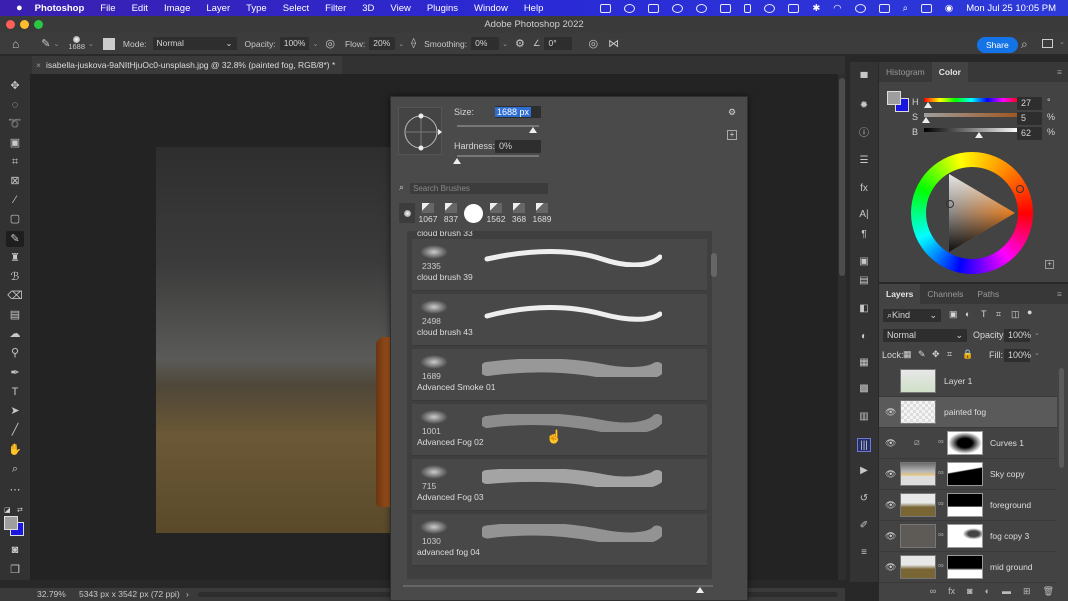 Image resolution: width=1068 pixels, height=601 pixels. Describe the element at coordinates (1006, 593) in the screenshot. I see `new-group-folder-icon: ▬` at that location.